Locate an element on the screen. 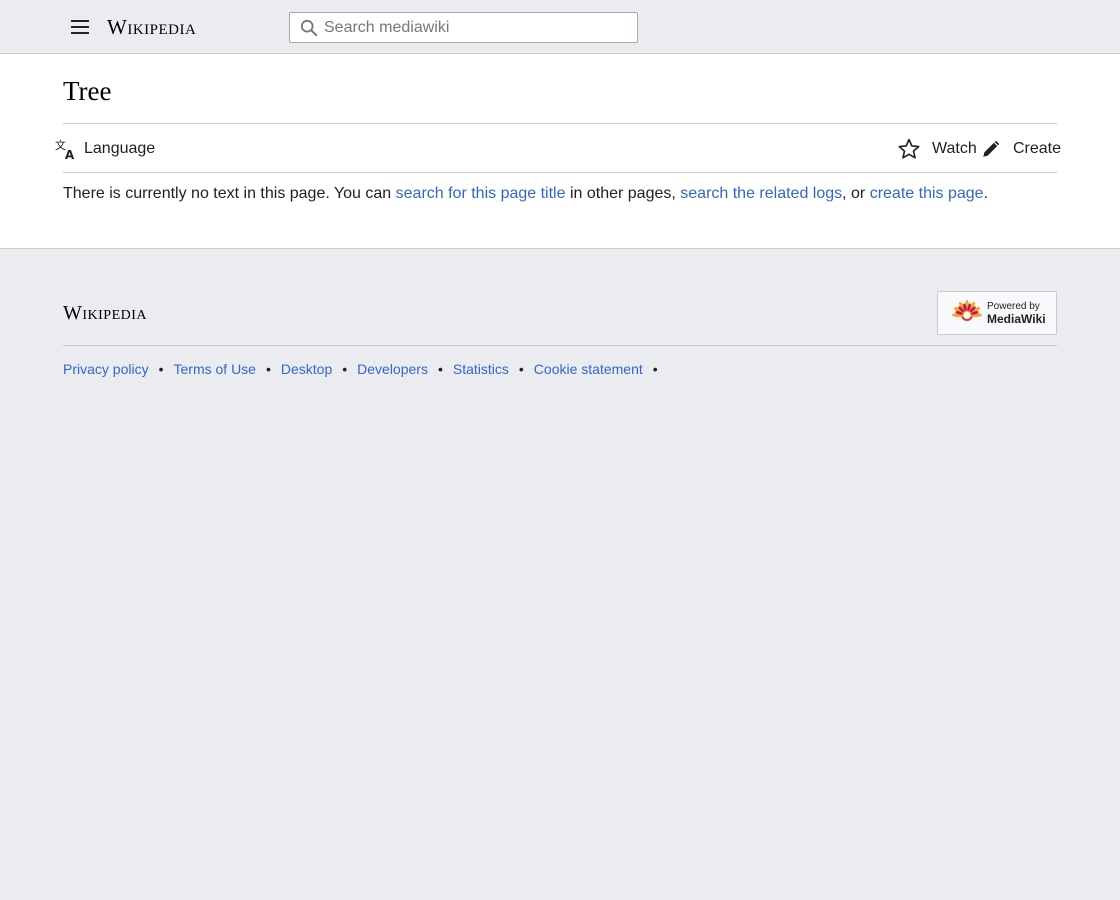  footer-link-developers: Developers is located at coordinates (392, 369).